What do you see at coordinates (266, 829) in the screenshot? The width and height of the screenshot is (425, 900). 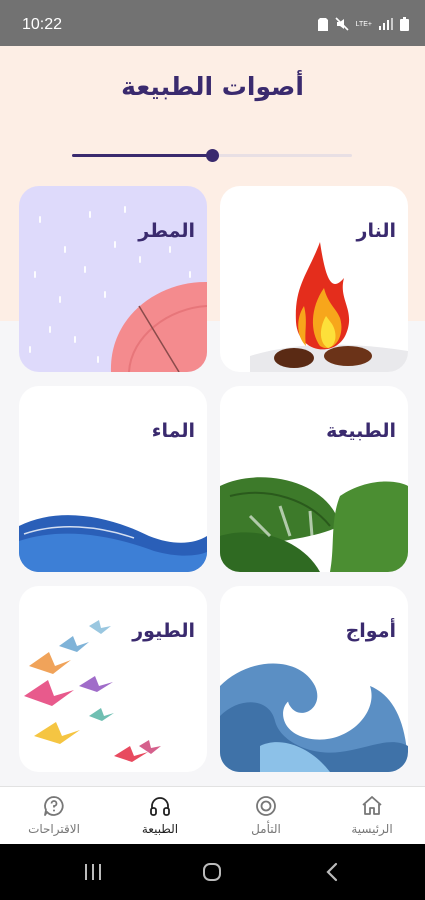 I see `nav-label: التأمل` at bounding box center [266, 829].